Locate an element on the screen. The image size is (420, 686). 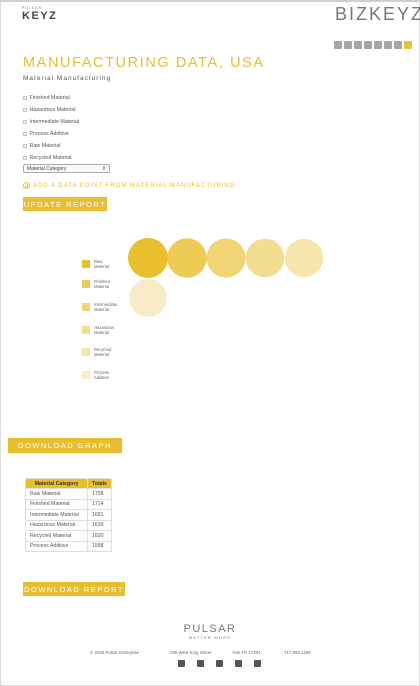
filter-label: Intermediate Material is located at coordinates (54, 122).